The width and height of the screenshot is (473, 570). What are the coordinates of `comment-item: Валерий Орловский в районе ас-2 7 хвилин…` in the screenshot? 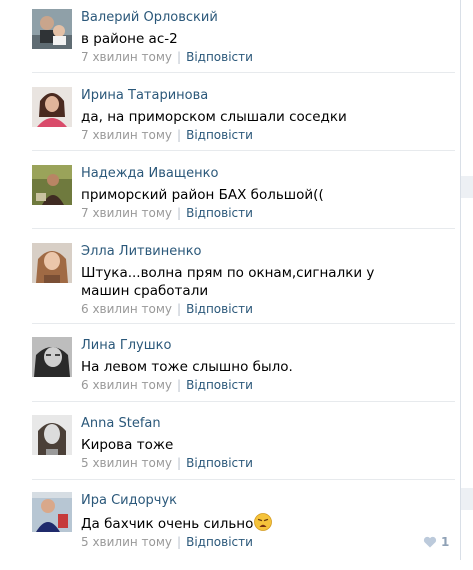 It's located at (227, 48).